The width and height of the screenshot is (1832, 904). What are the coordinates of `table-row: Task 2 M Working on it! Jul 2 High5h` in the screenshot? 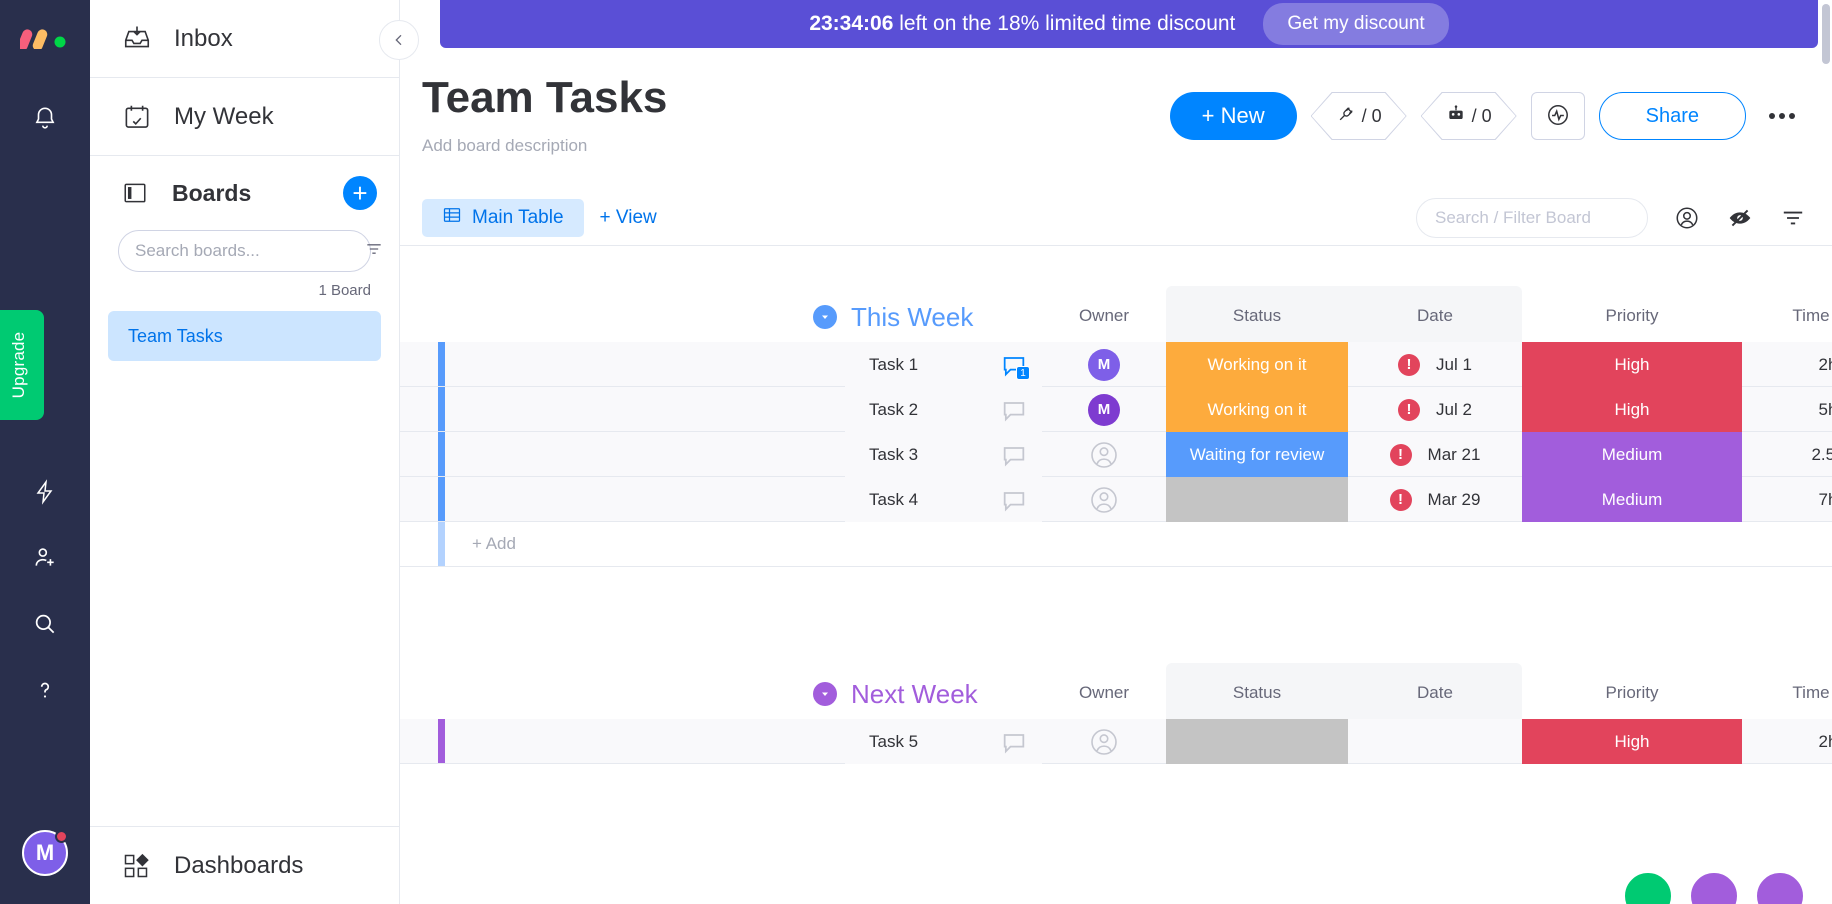 It's located at (1116, 409).